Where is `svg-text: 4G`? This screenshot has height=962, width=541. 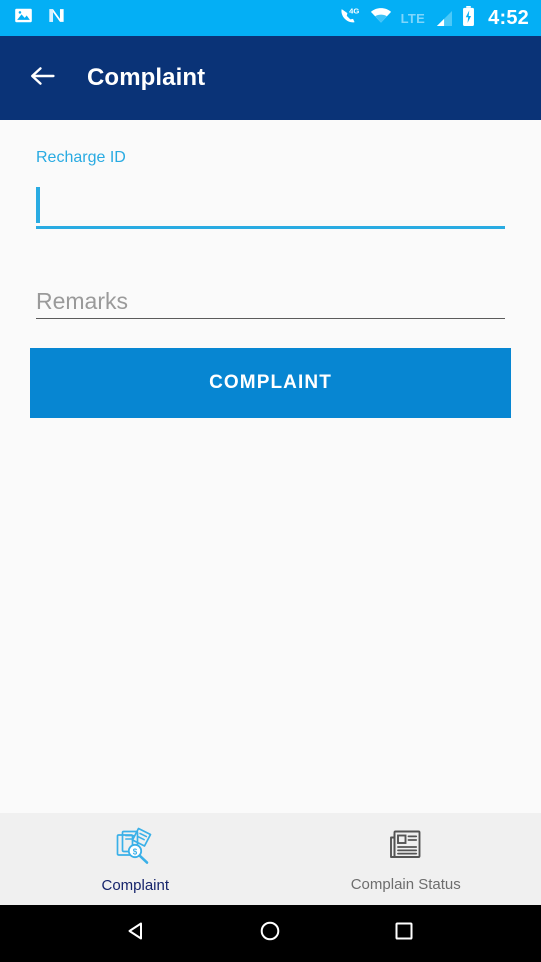 svg-text: 4G is located at coordinates (354, 10).